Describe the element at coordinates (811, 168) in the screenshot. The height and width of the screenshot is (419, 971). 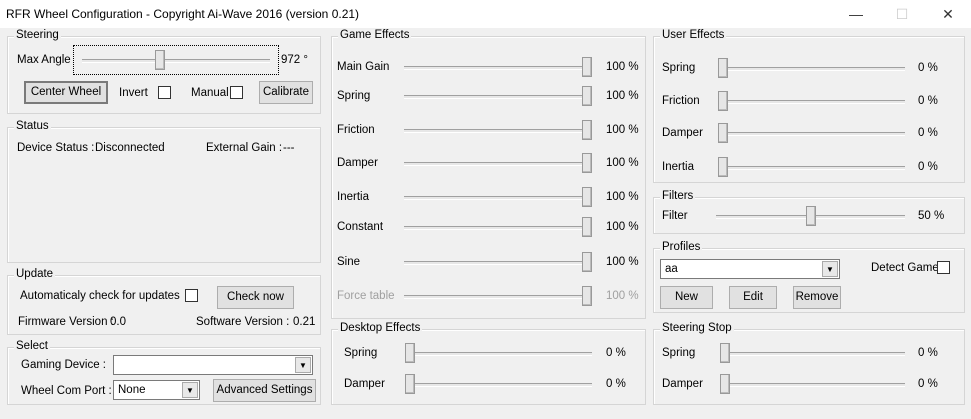
I see `user-effects-inertia-slider` at that location.